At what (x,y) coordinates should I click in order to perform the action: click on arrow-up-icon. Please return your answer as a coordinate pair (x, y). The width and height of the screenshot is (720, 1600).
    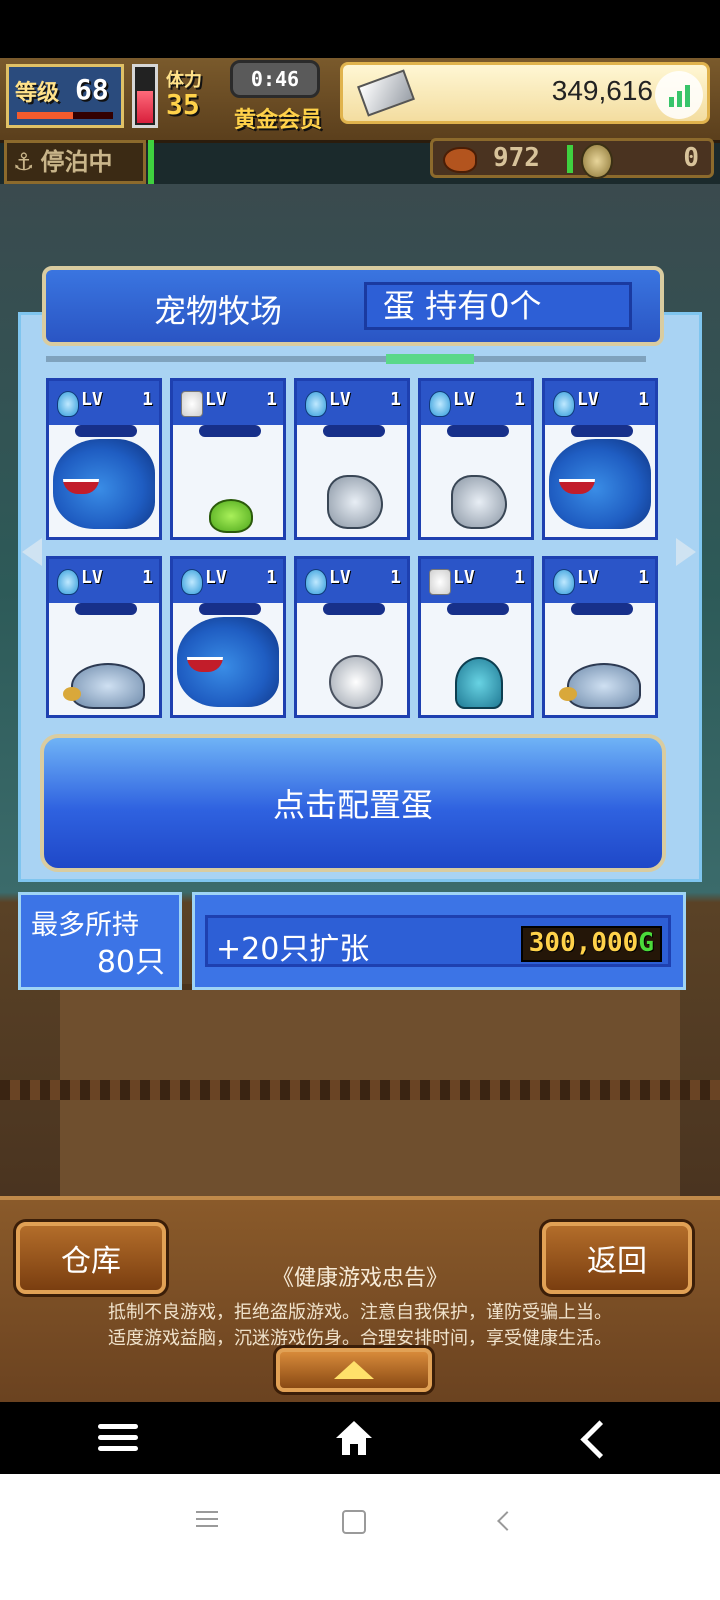
    Looking at the image, I should click on (354, 1370).